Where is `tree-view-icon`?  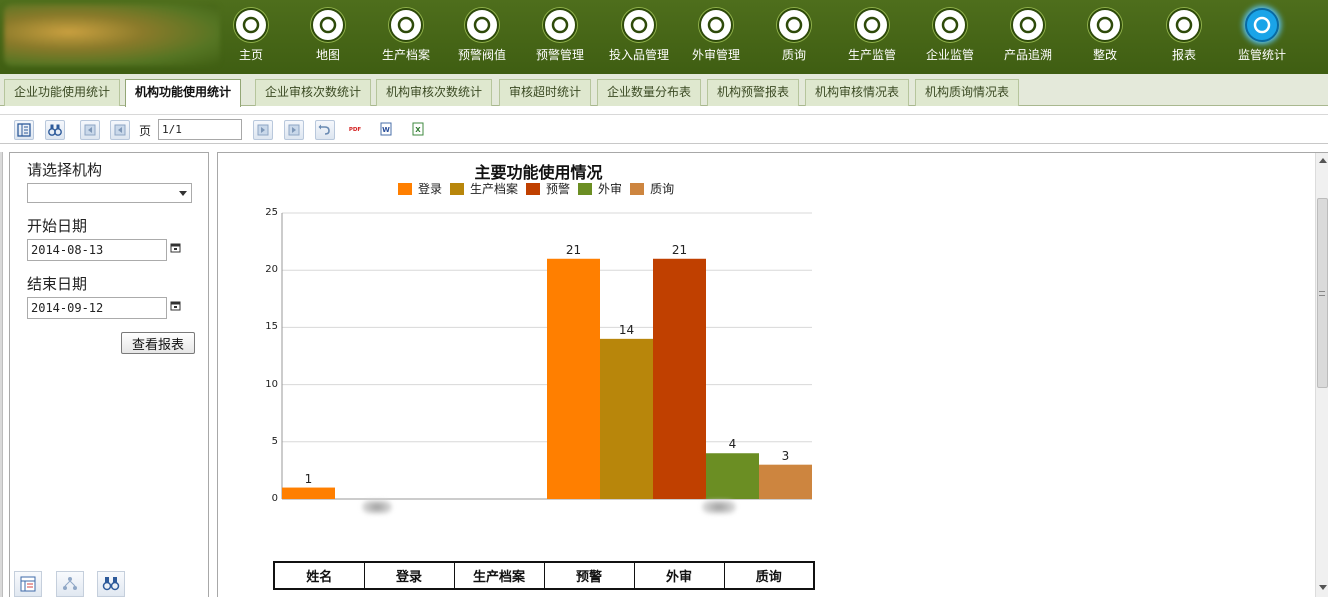
tree-view-icon is located at coordinates (70, 584).